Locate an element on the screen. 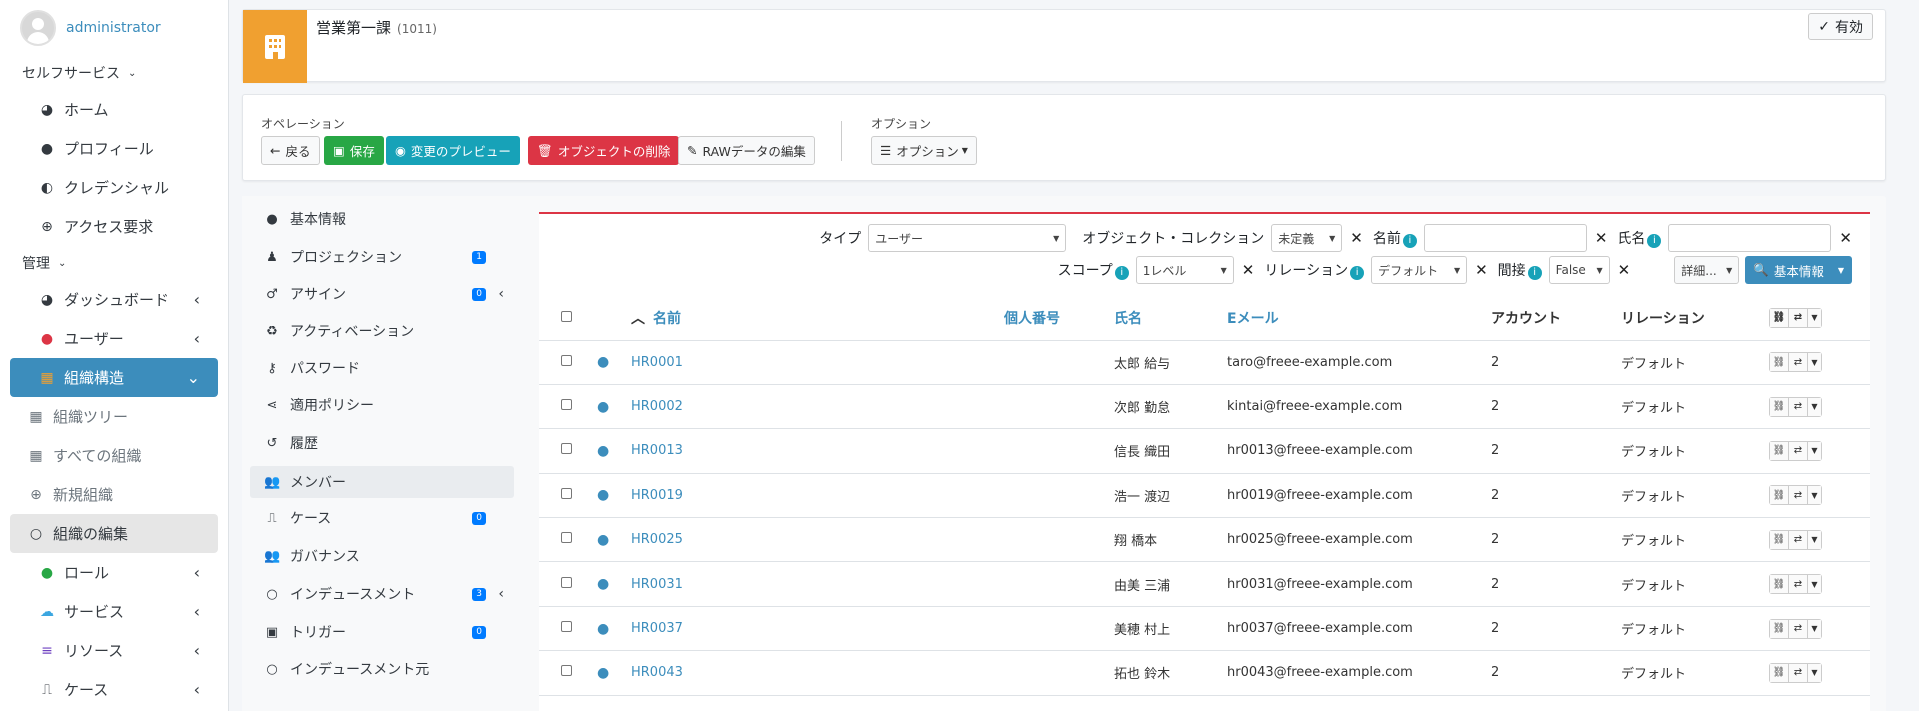  delete-button: 🗑 オブジェクトの削除 is located at coordinates (604, 150).